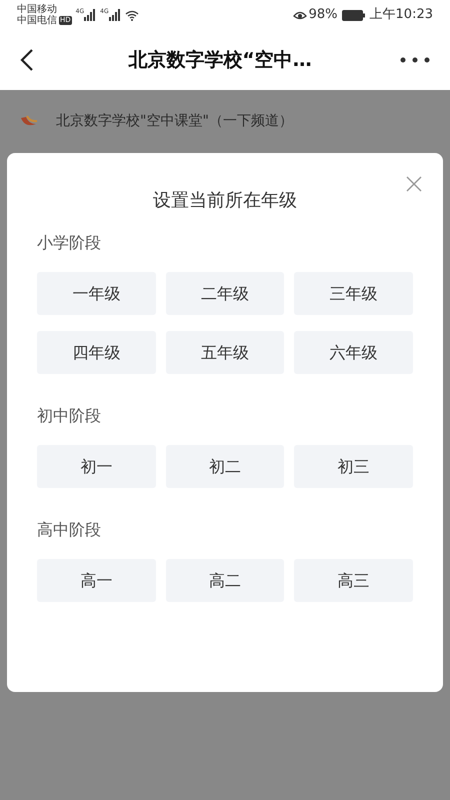 Image resolution: width=450 pixels, height=800 pixels. I want to click on more-icon, so click(415, 60).